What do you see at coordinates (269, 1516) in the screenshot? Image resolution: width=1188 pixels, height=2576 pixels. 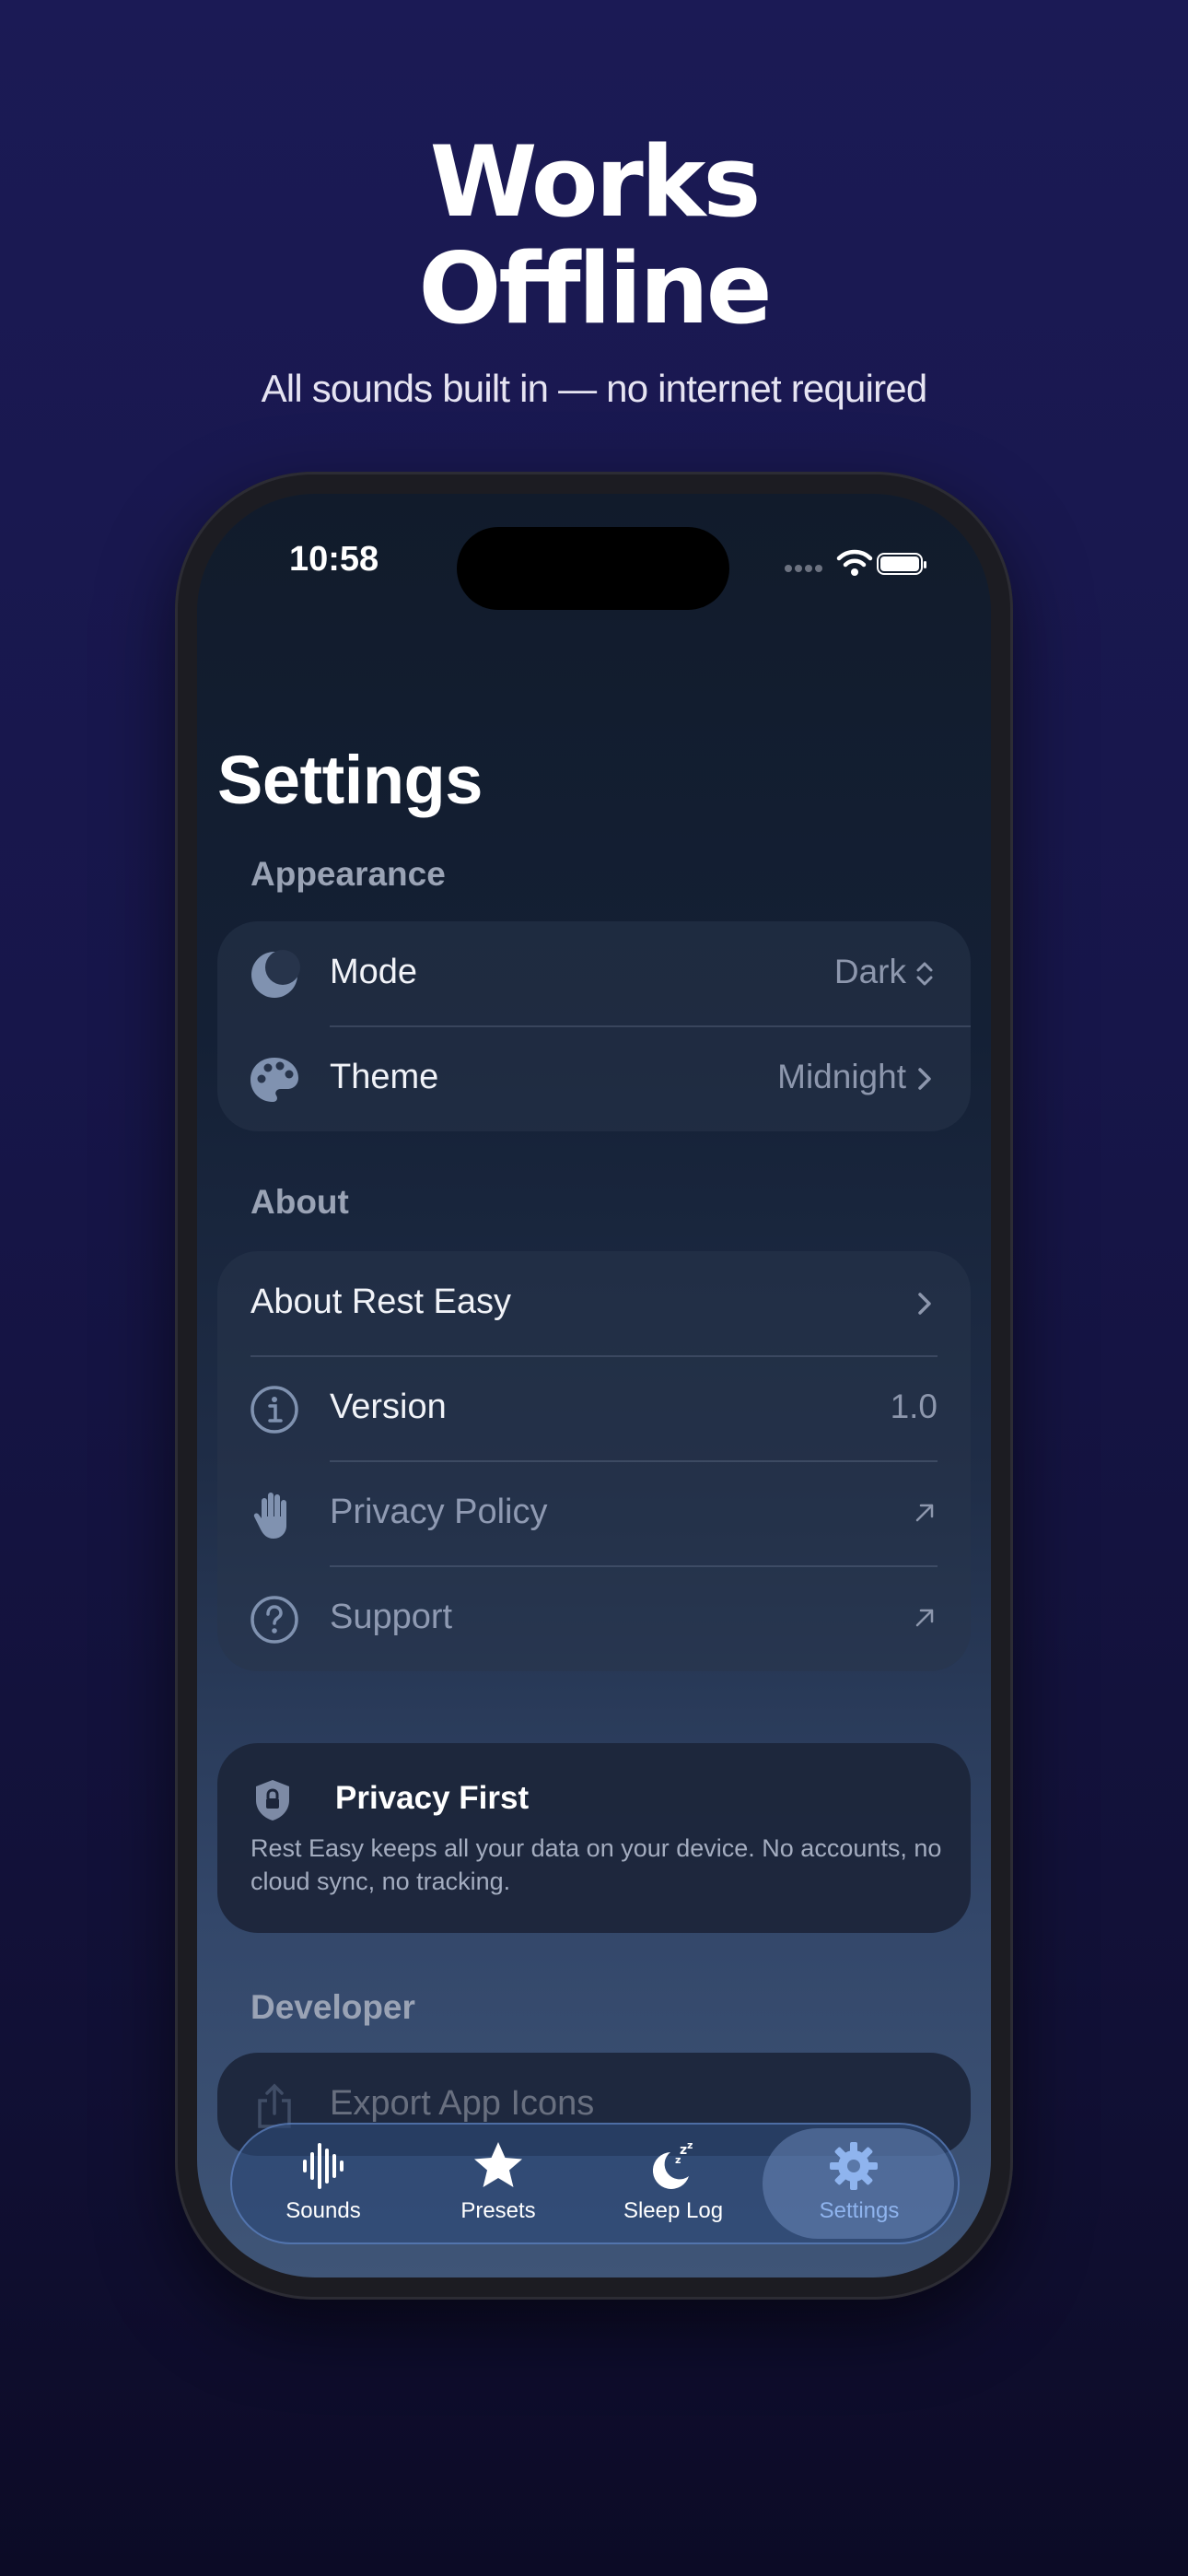 I see `hand-icon` at bounding box center [269, 1516].